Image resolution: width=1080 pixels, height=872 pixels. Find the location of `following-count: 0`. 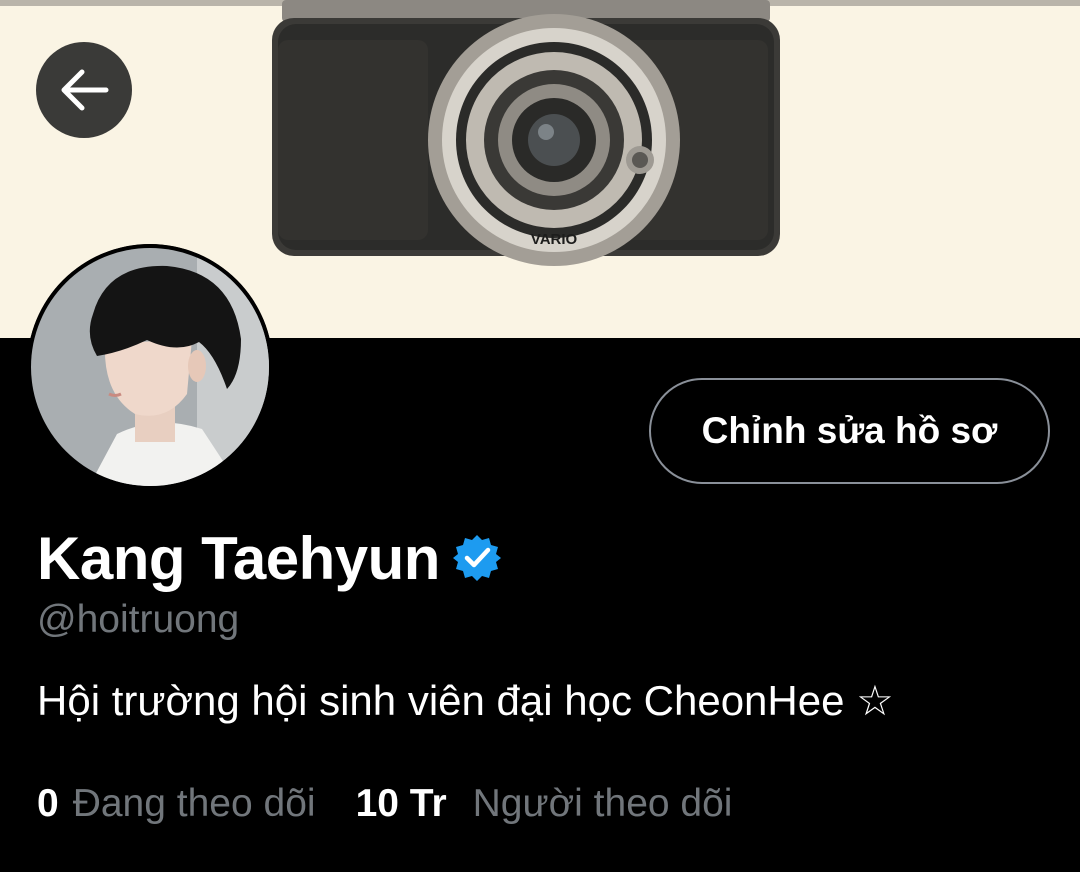

following-count: 0 is located at coordinates (48, 803).